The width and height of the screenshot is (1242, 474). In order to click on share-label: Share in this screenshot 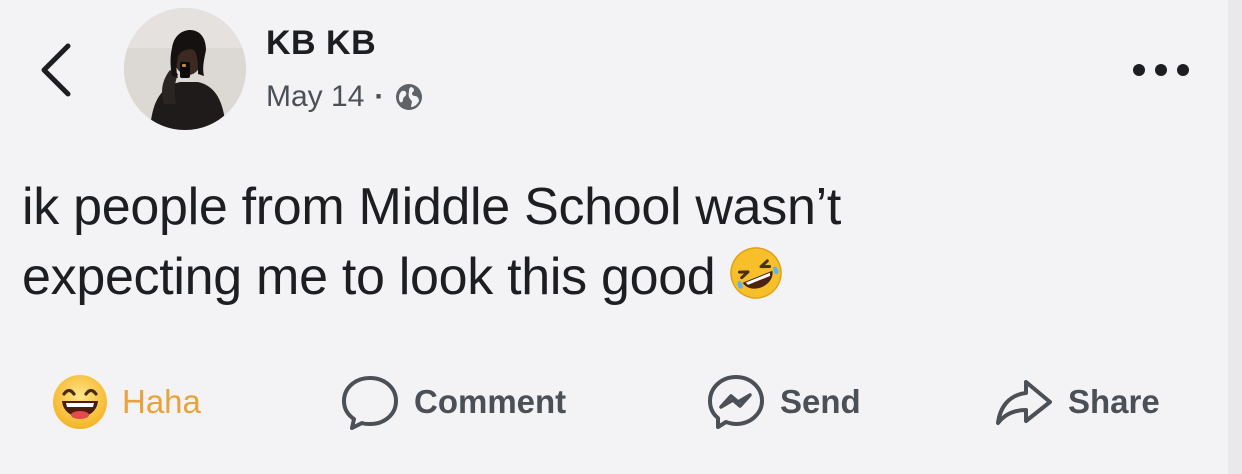, I will do `click(1114, 401)`.